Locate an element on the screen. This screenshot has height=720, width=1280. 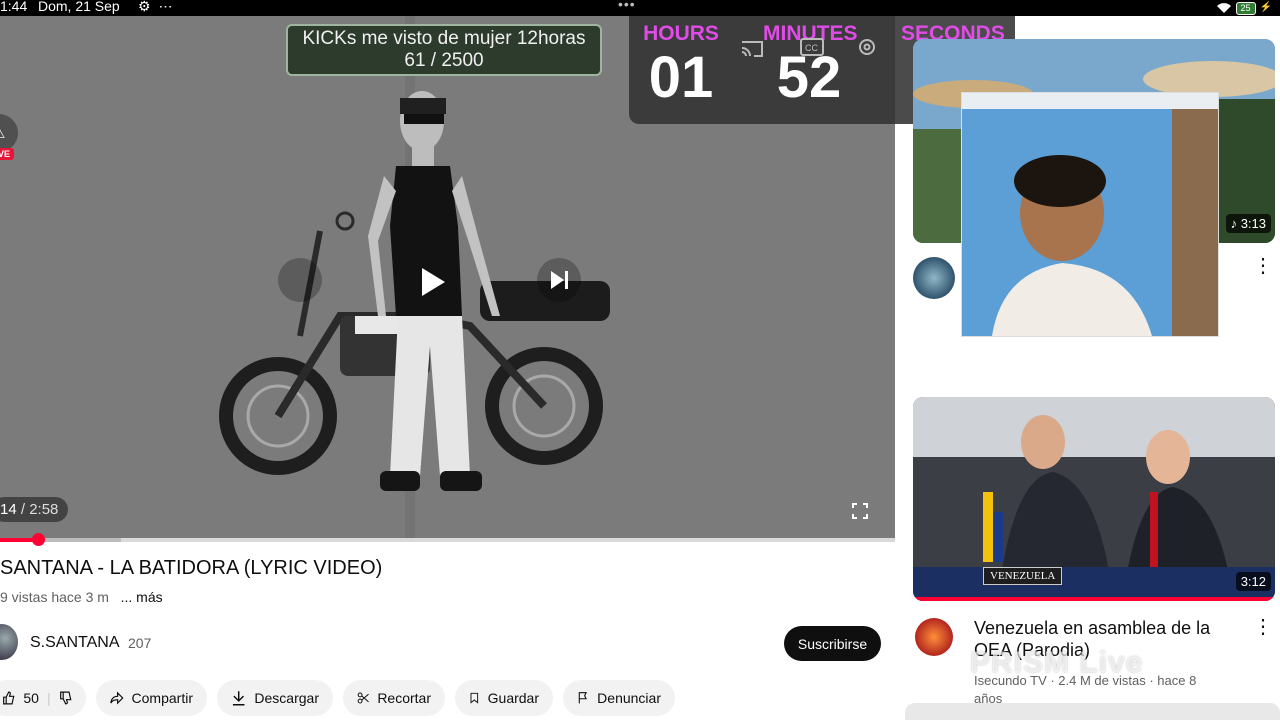
share-button: Compartir is located at coordinates (151, 698).